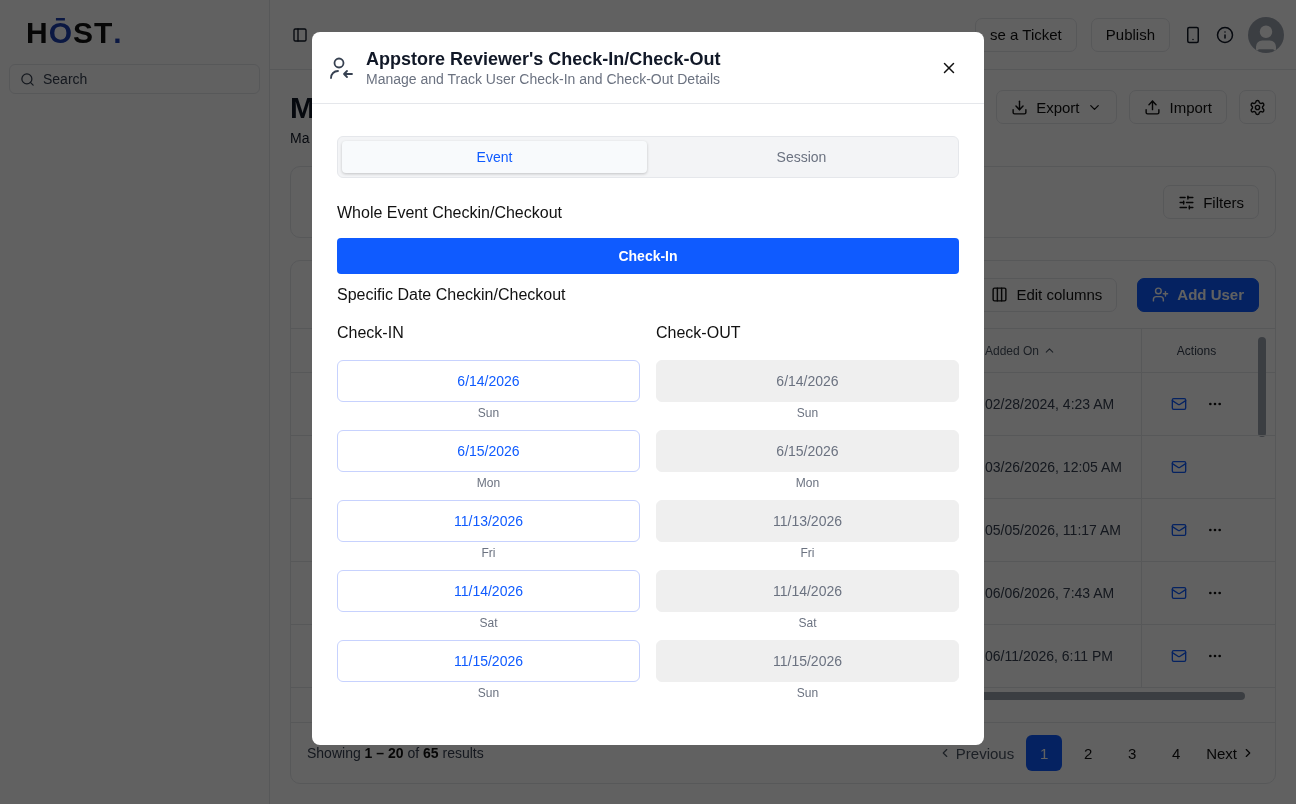  What do you see at coordinates (1176, 753) in the screenshot?
I see `page-button: 4` at bounding box center [1176, 753].